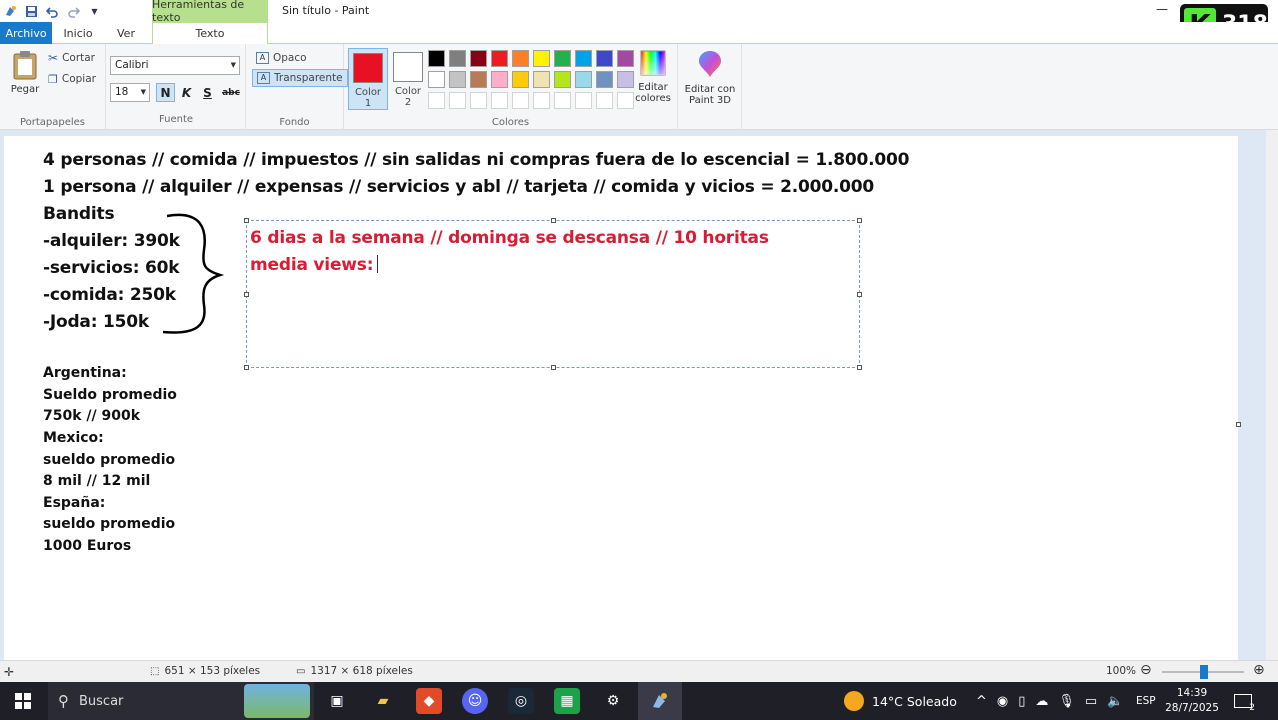 This screenshot has width=1278, height=720. What do you see at coordinates (312, 265) in the screenshot?
I see `textbox-line2-text: media views:` at bounding box center [312, 265].